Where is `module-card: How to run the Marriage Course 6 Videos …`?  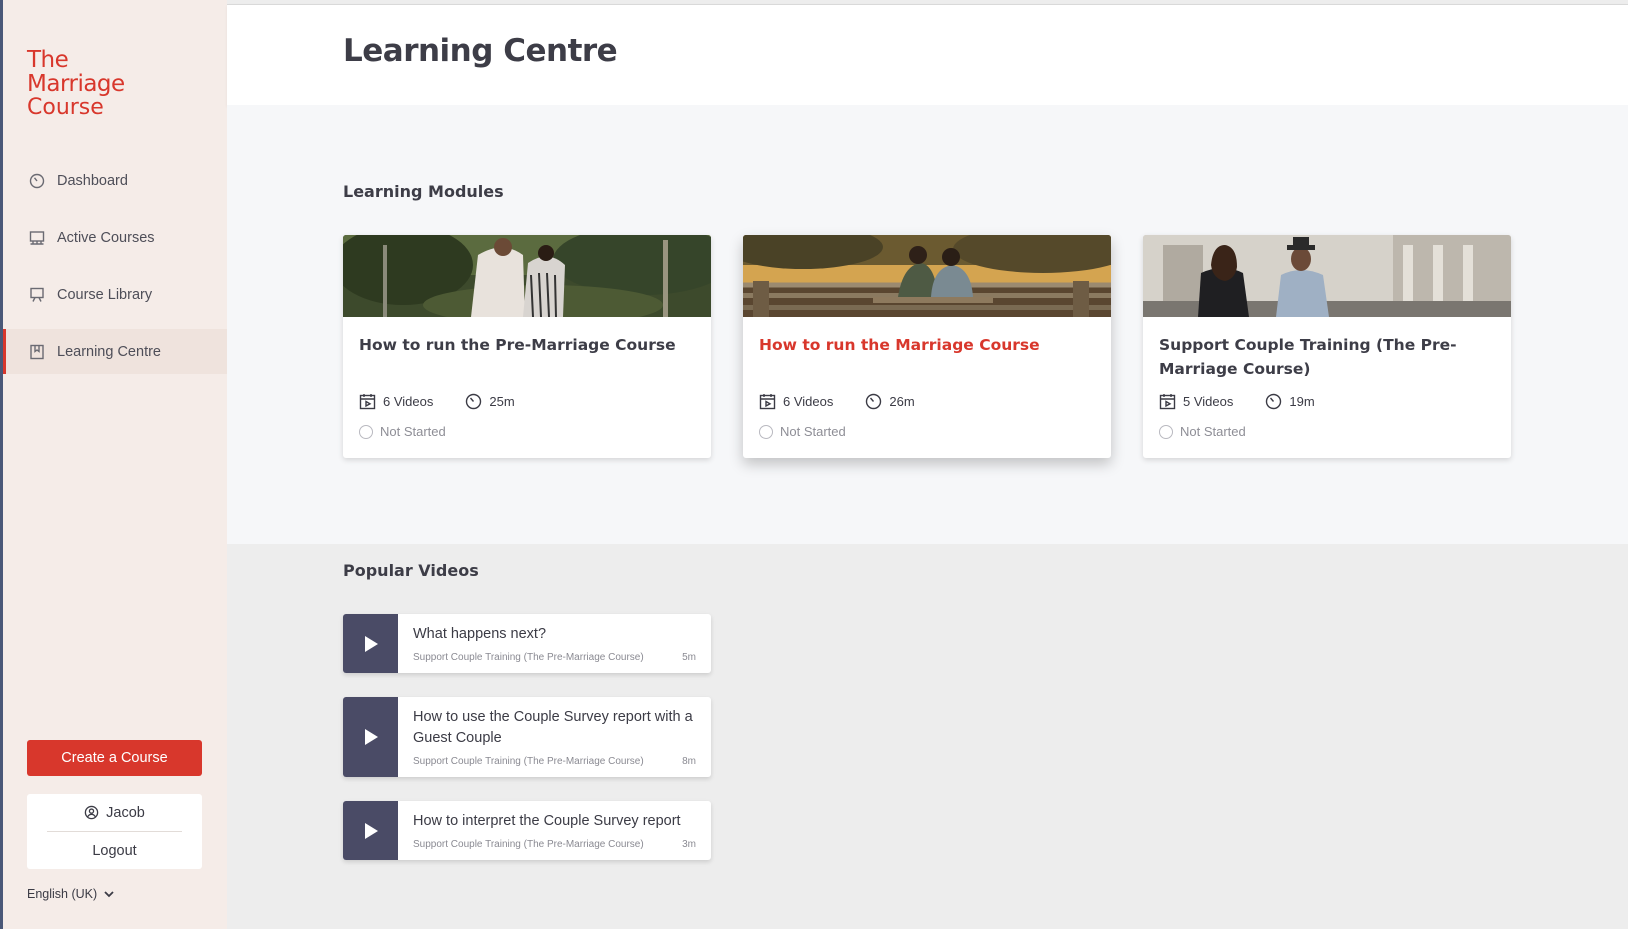 module-card: How to run the Marriage Course 6 Videos … is located at coordinates (927, 346).